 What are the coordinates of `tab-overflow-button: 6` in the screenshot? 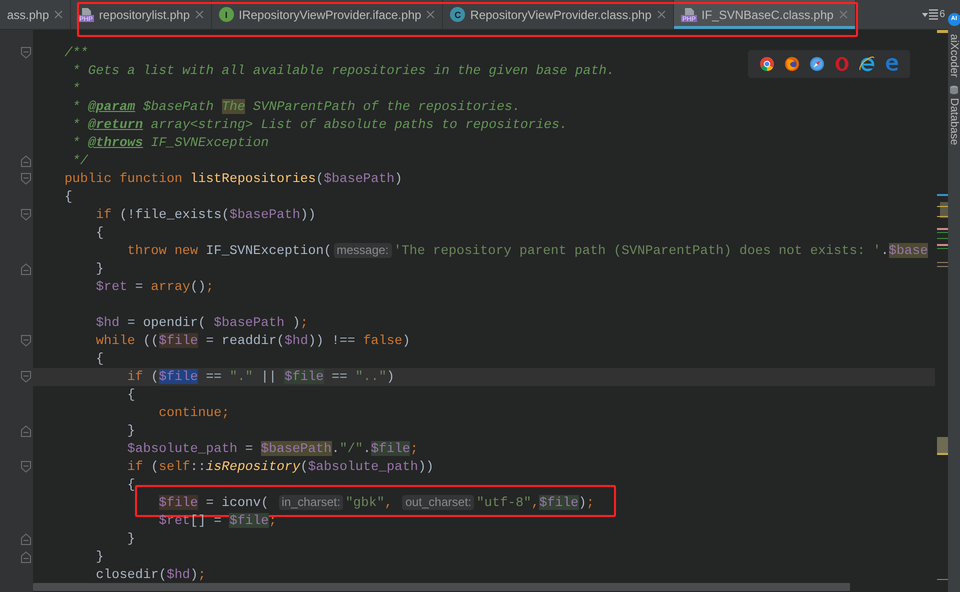 It's located at (933, 14).